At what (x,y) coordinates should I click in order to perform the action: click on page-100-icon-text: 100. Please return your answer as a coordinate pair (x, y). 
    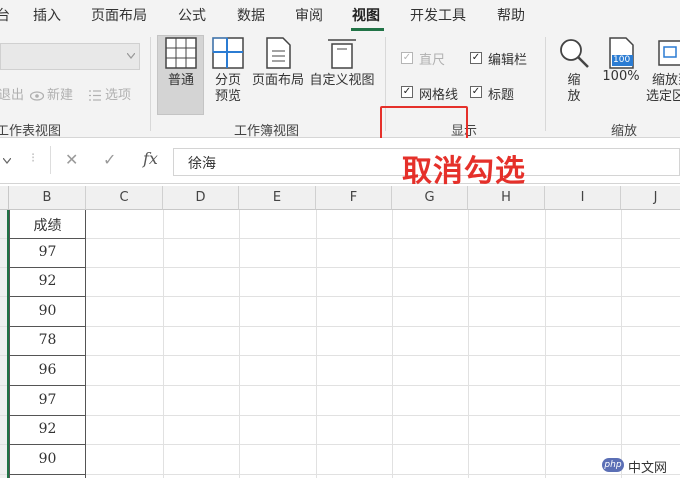
    Looking at the image, I should click on (622, 60).